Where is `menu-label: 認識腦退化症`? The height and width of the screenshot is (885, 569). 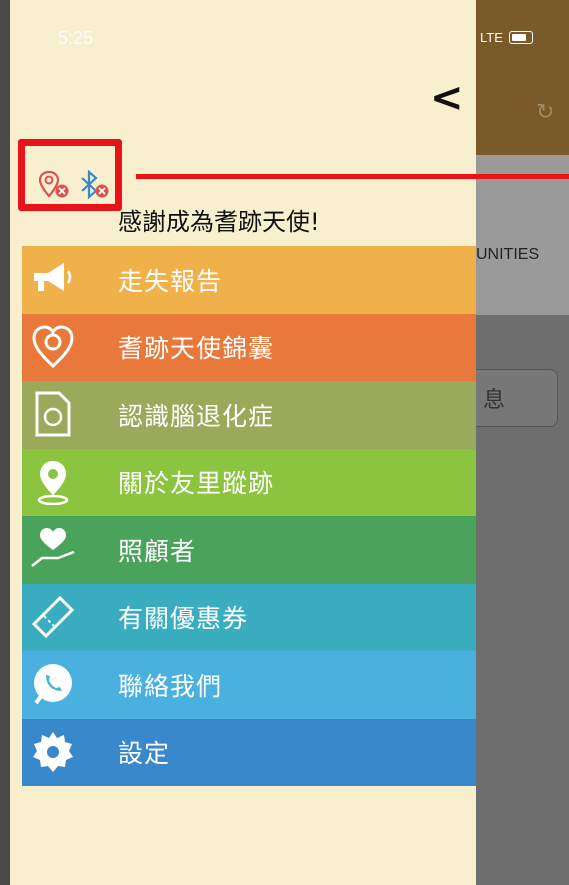
menu-label: 認識腦退化症 is located at coordinates (196, 416).